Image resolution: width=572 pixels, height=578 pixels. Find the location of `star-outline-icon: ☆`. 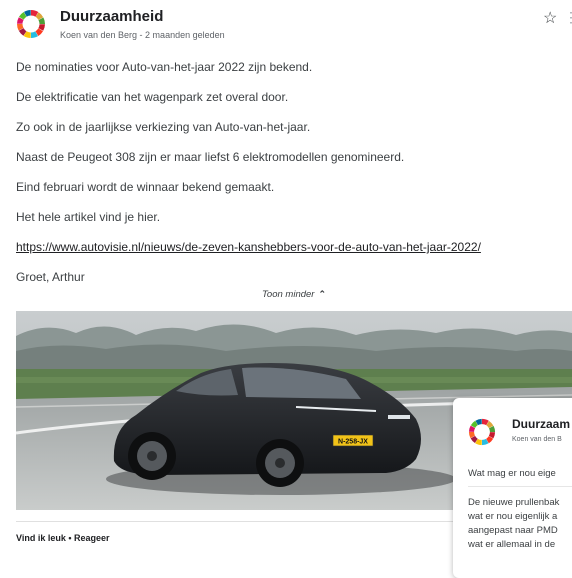

star-outline-icon: ☆ is located at coordinates (550, 18).